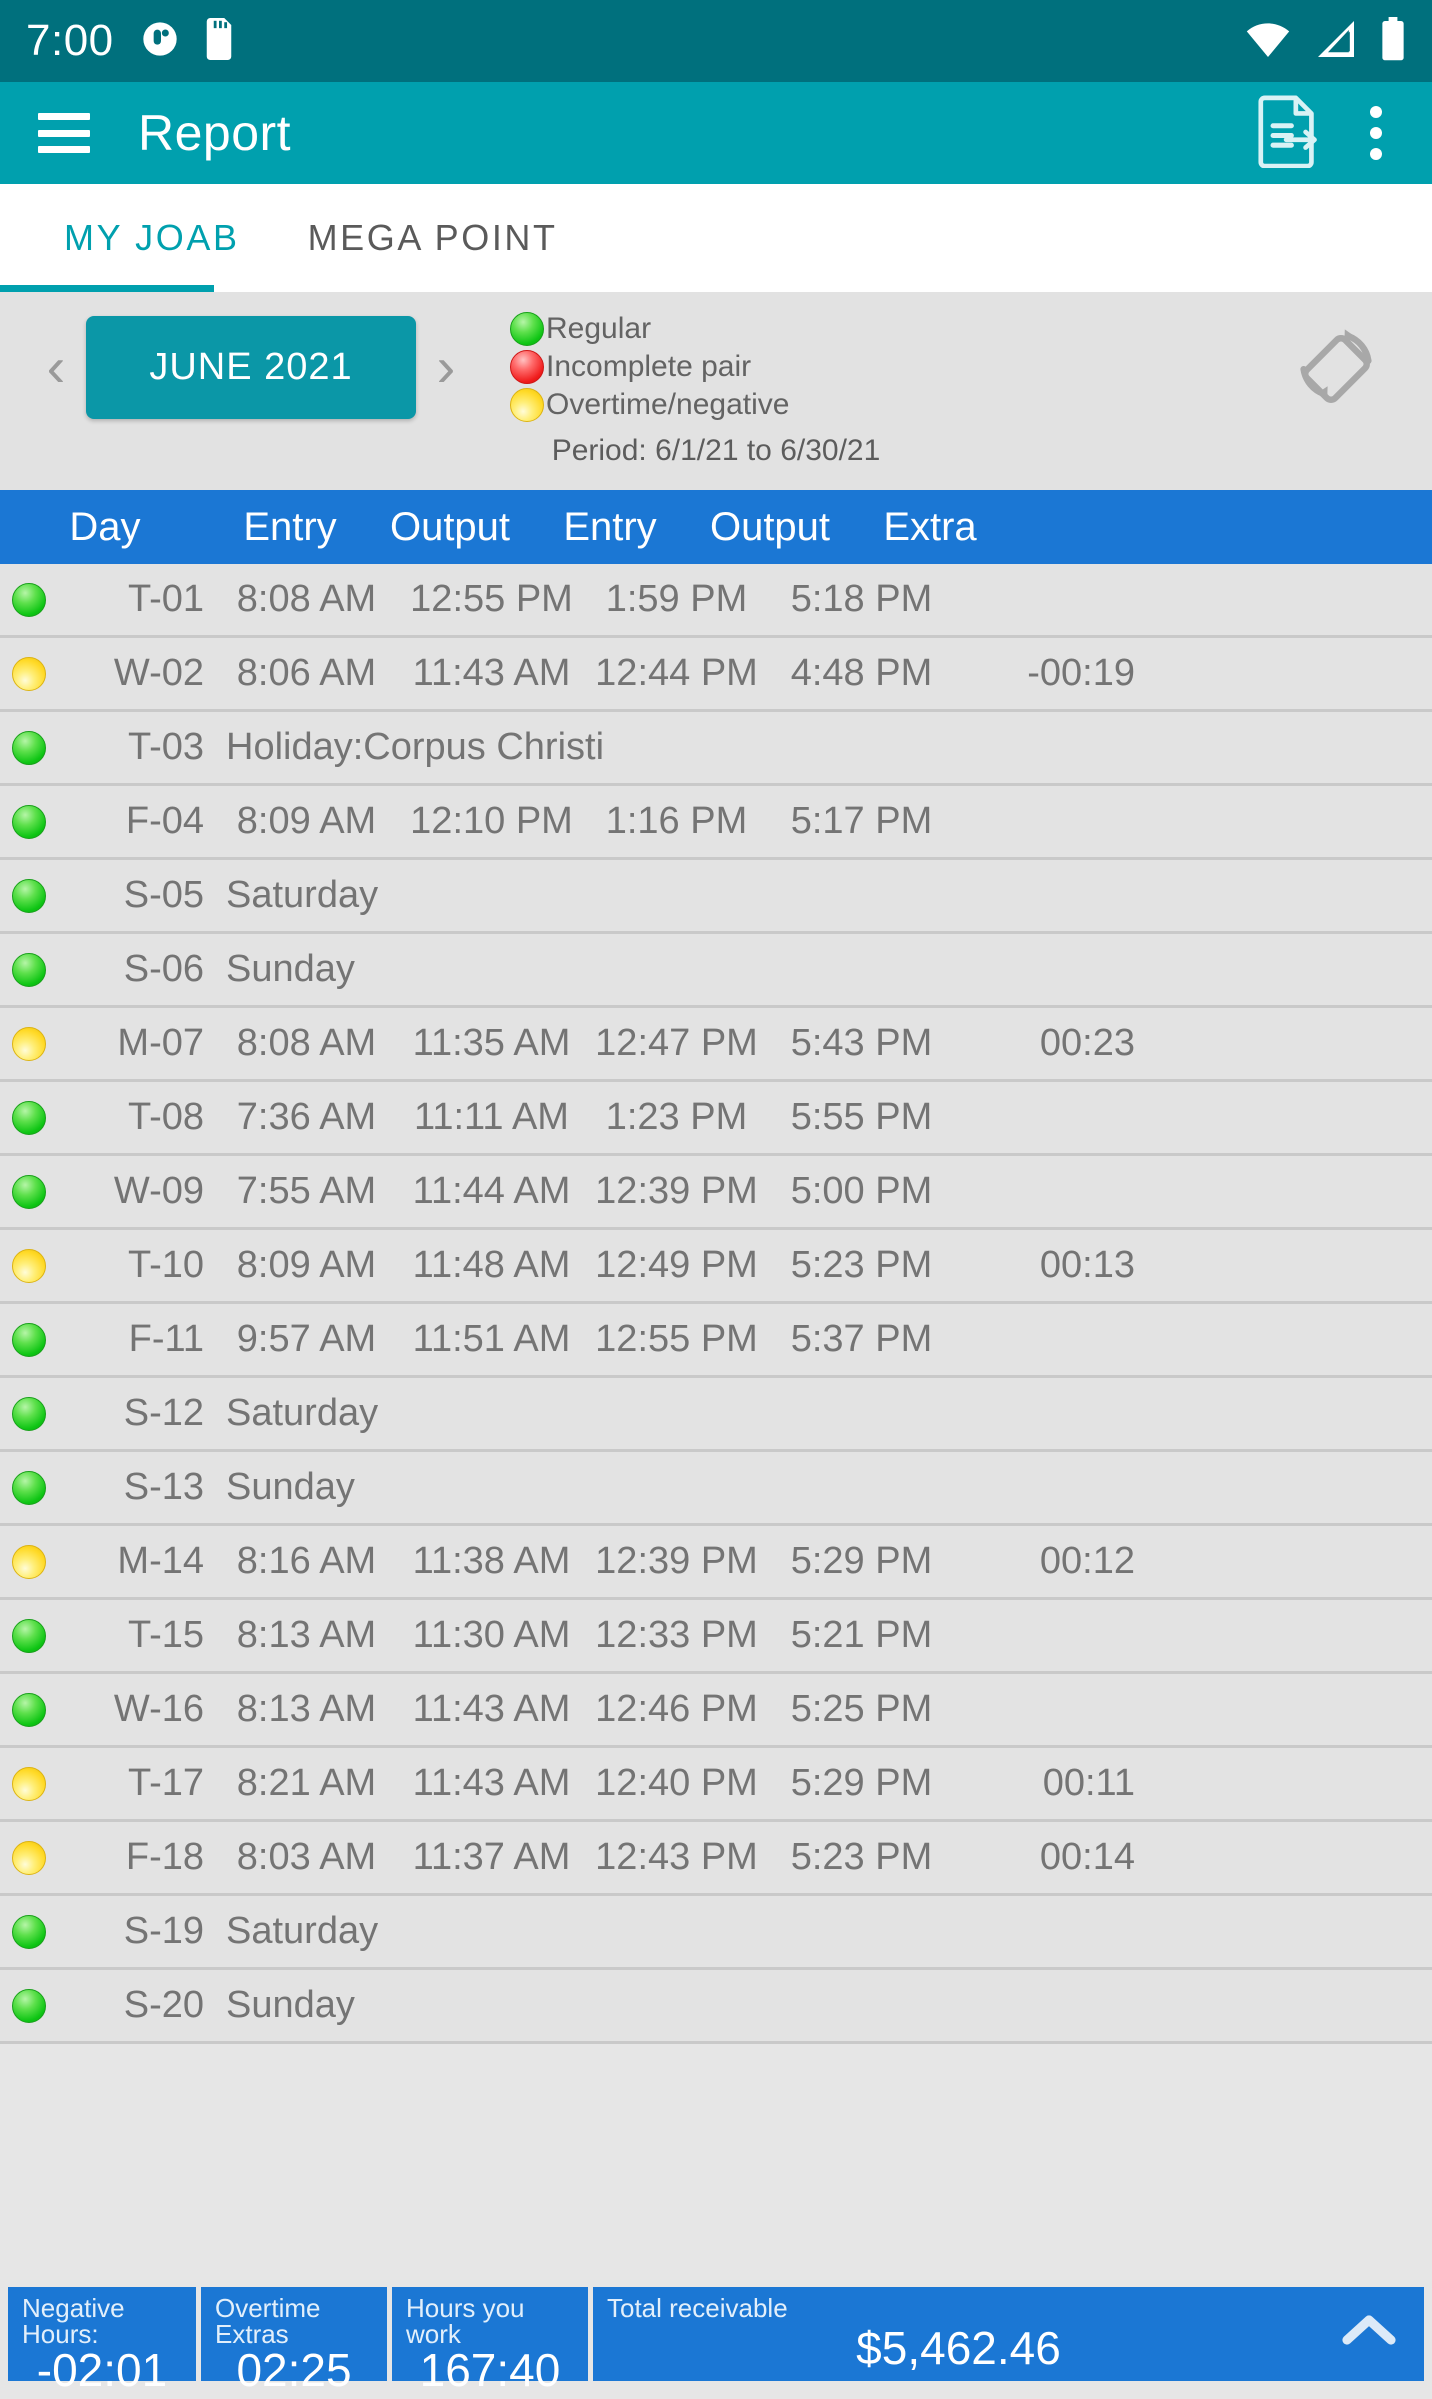  What do you see at coordinates (306, 599) in the screenshot?
I see `cell-entry-1: 8:08 AM` at bounding box center [306, 599].